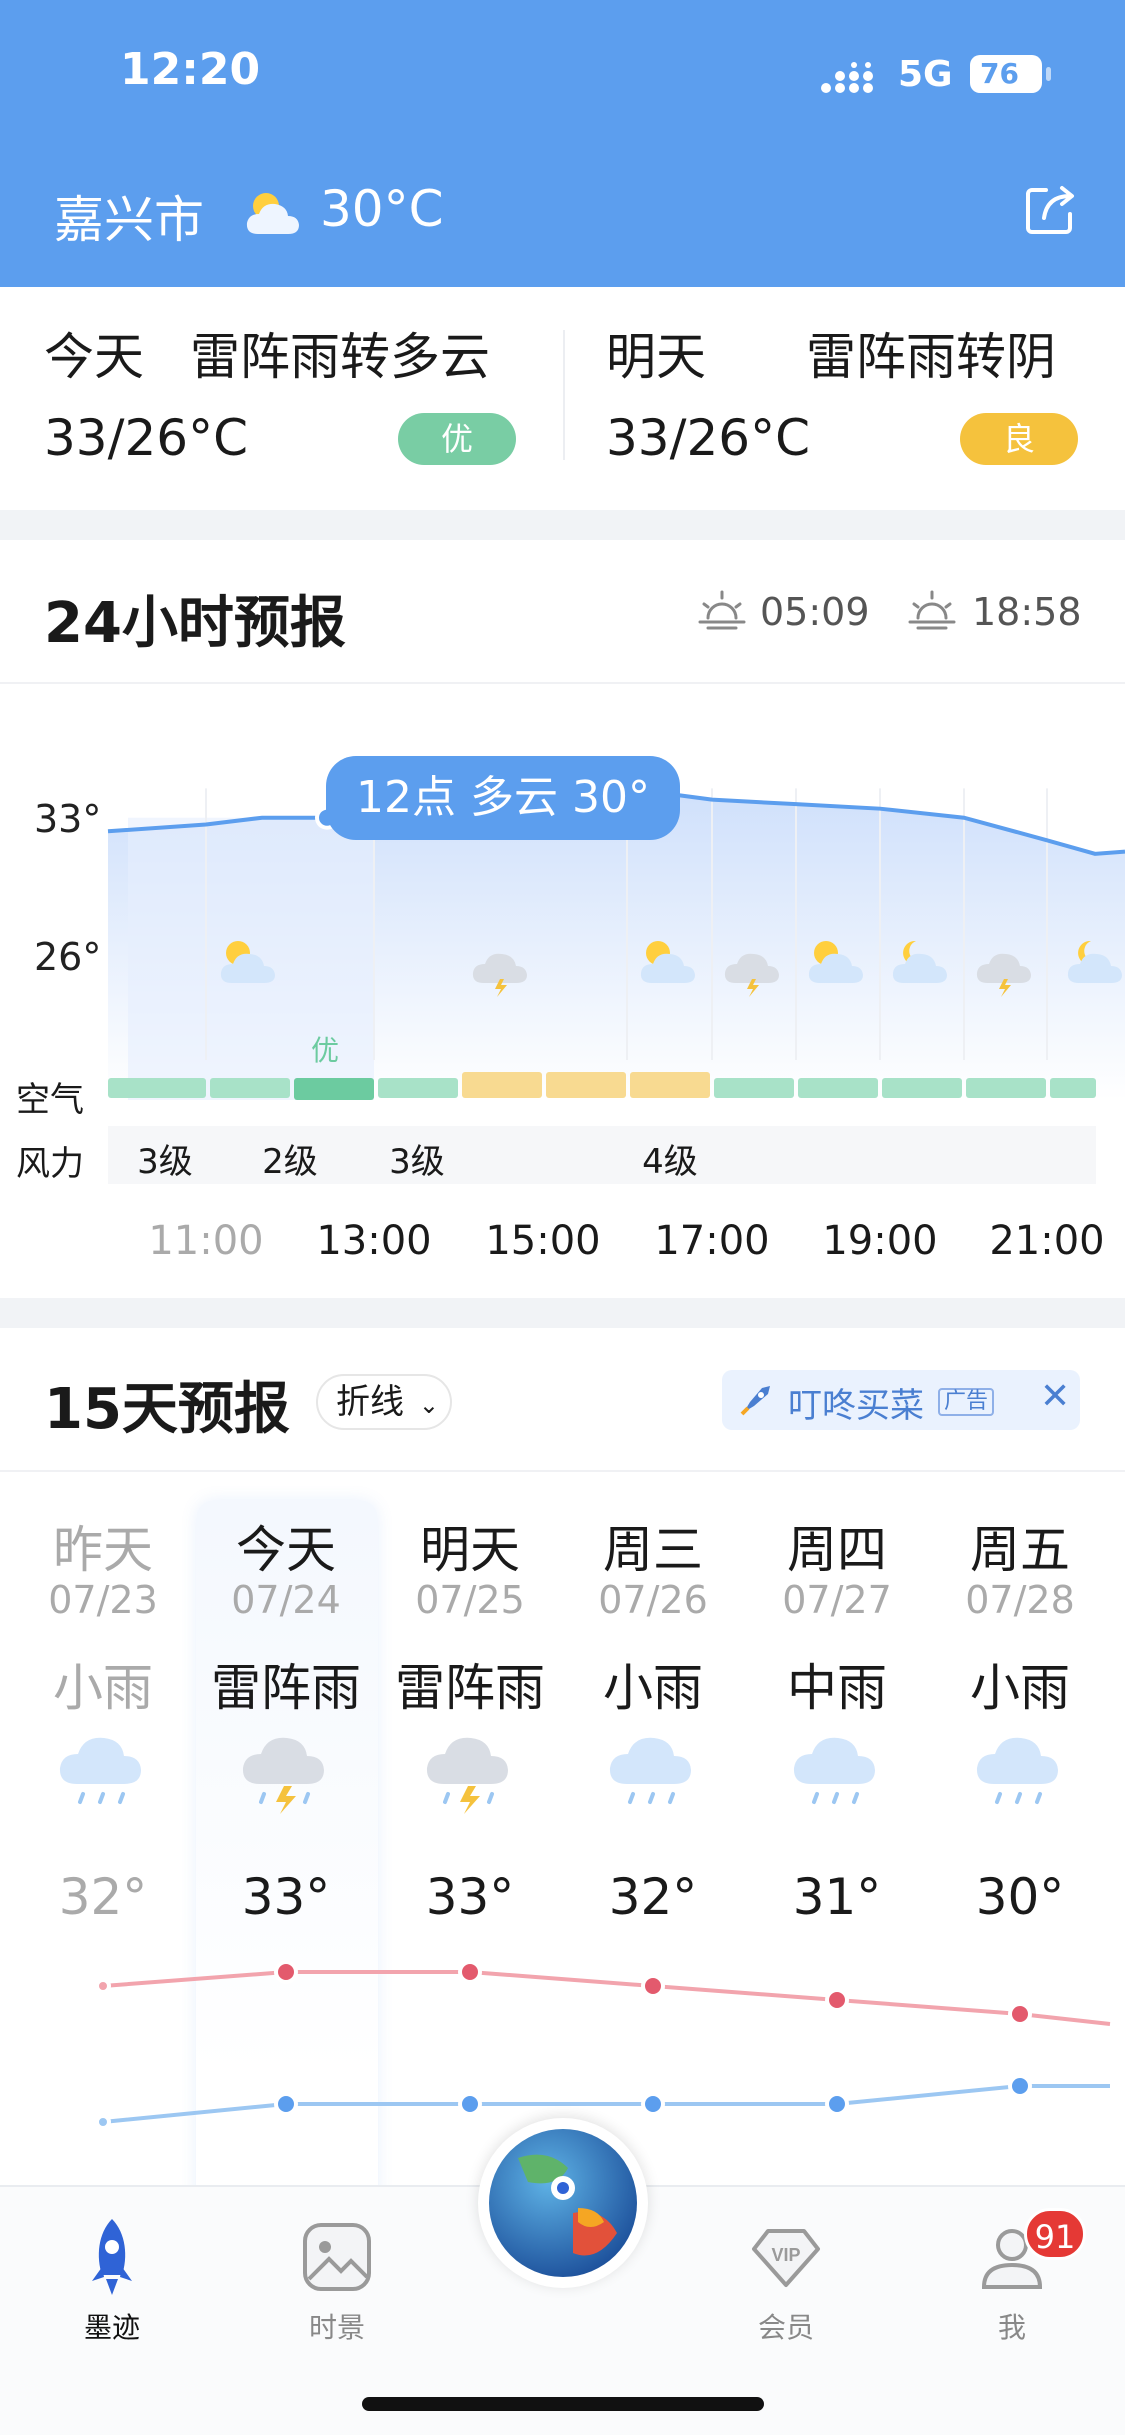 The width and height of the screenshot is (1125, 2435). I want to click on tomorrow-condition: 雷阵雨转阴, so click(931, 357).